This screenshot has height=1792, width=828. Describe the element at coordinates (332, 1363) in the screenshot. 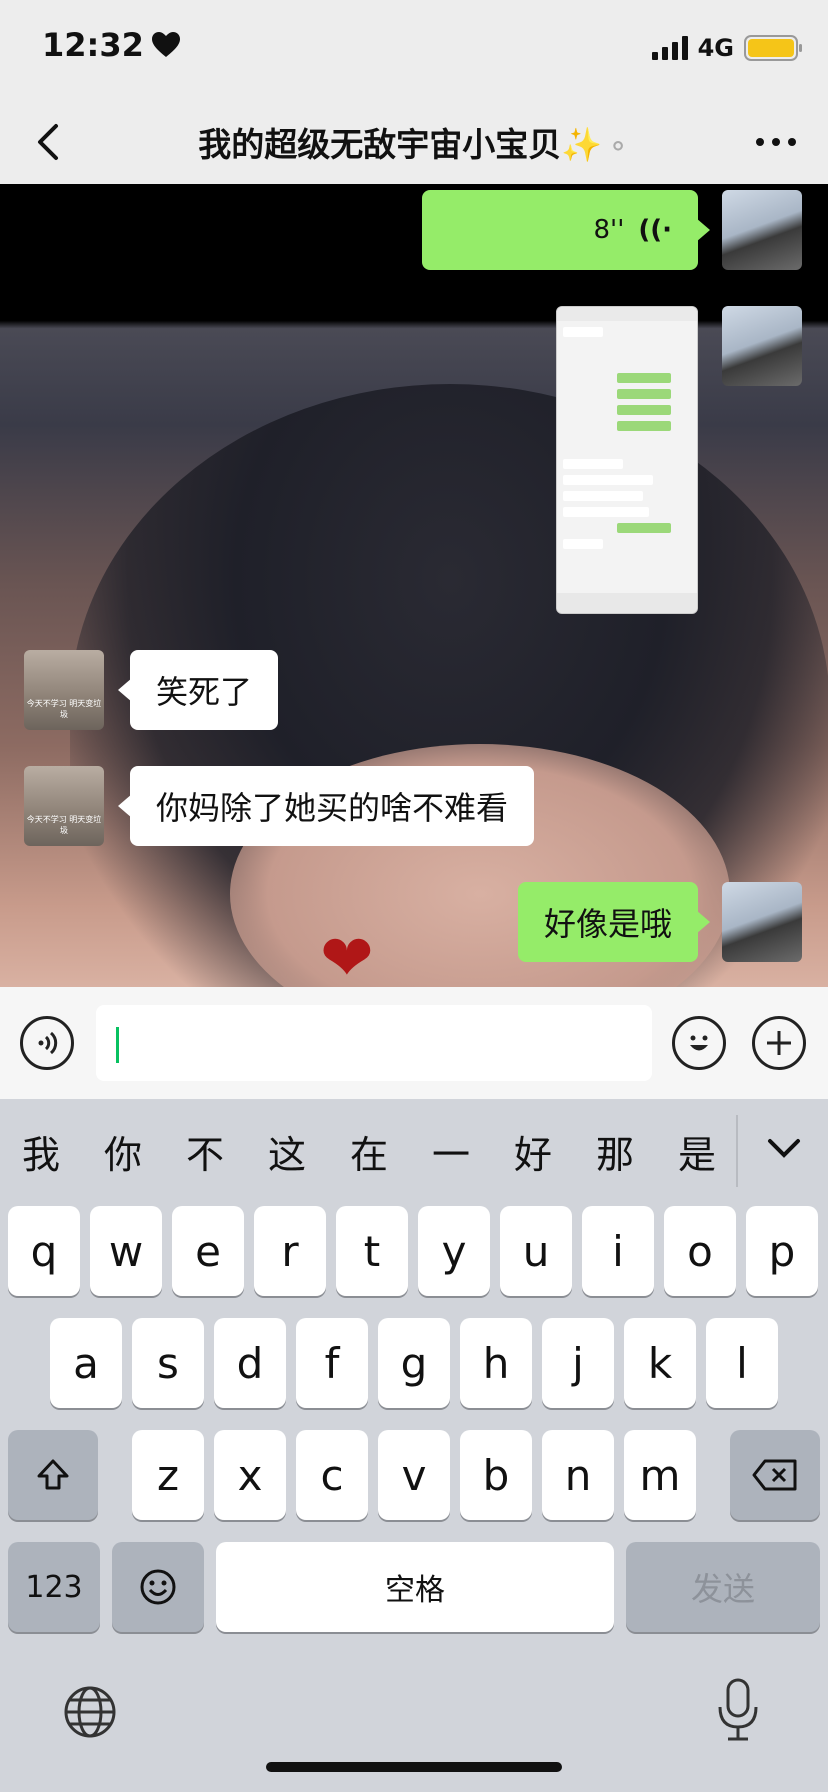

I see `key-f: f` at that location.